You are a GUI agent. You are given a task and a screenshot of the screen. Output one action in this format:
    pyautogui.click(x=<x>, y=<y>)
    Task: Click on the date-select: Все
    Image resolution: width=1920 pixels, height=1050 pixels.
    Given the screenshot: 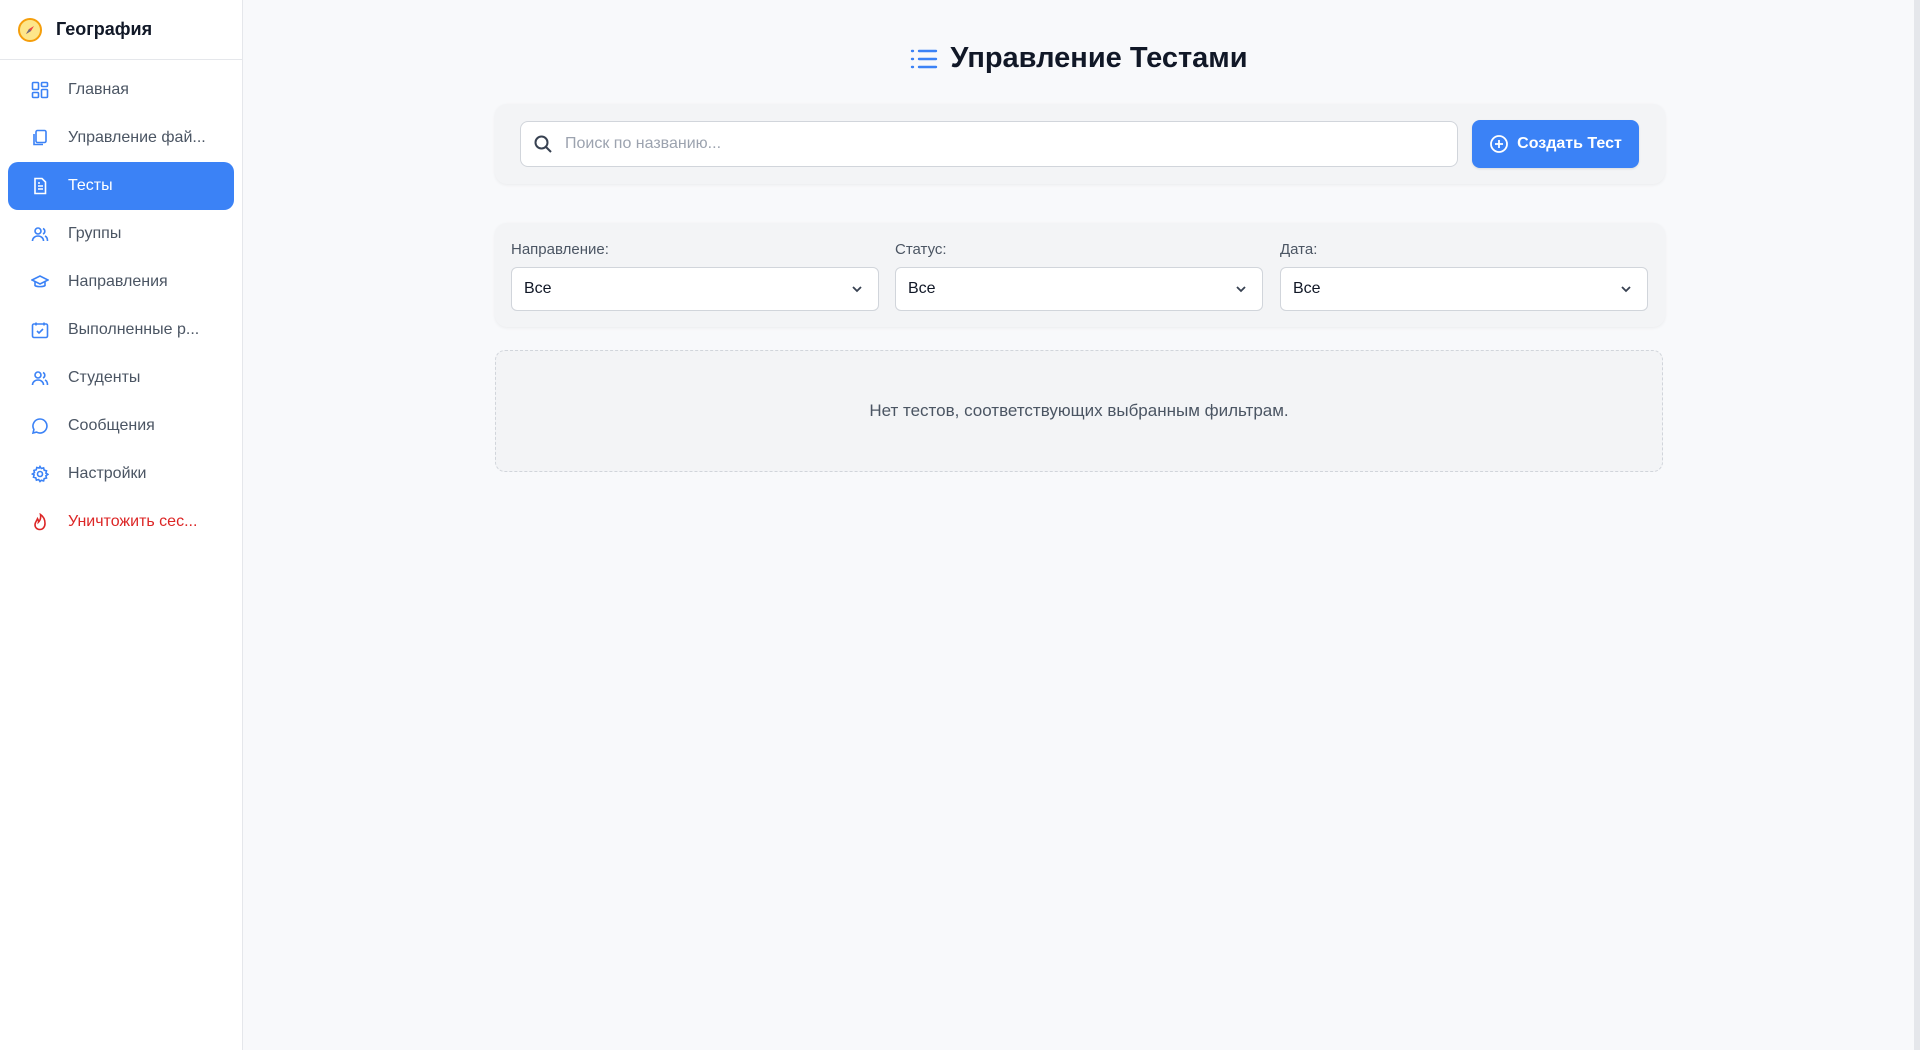 What is the action you would take?
    pyautogui.click(x=1464, y=289)
    